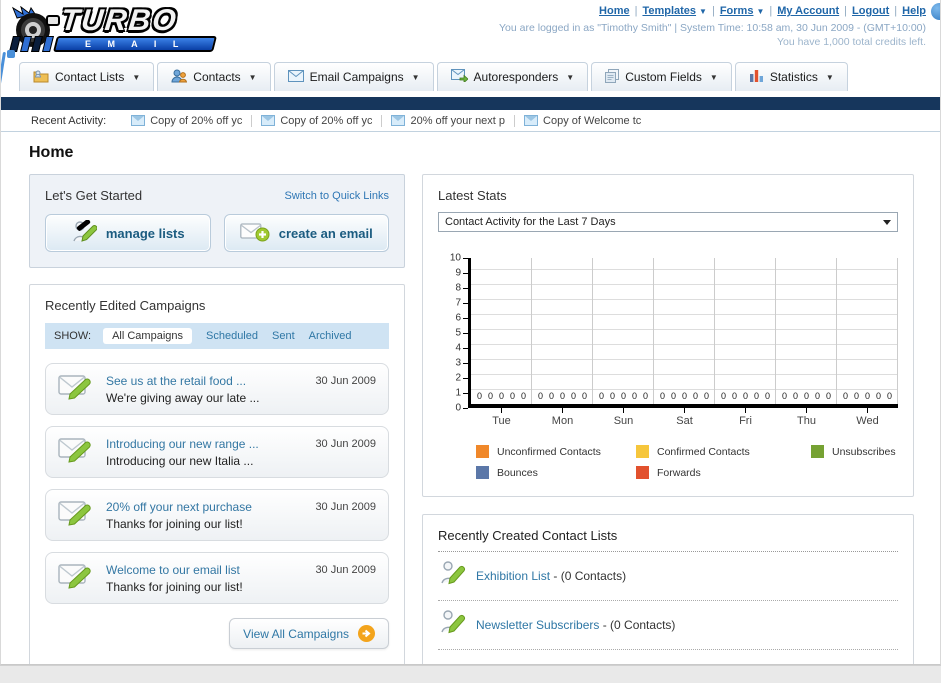 The width and height of the screenshot is (941, 683). What do you see at coordinates (791, 76) in the screenshot?
I see `tab-statistics: Statistics ▼` at bounding box center [791, 76].